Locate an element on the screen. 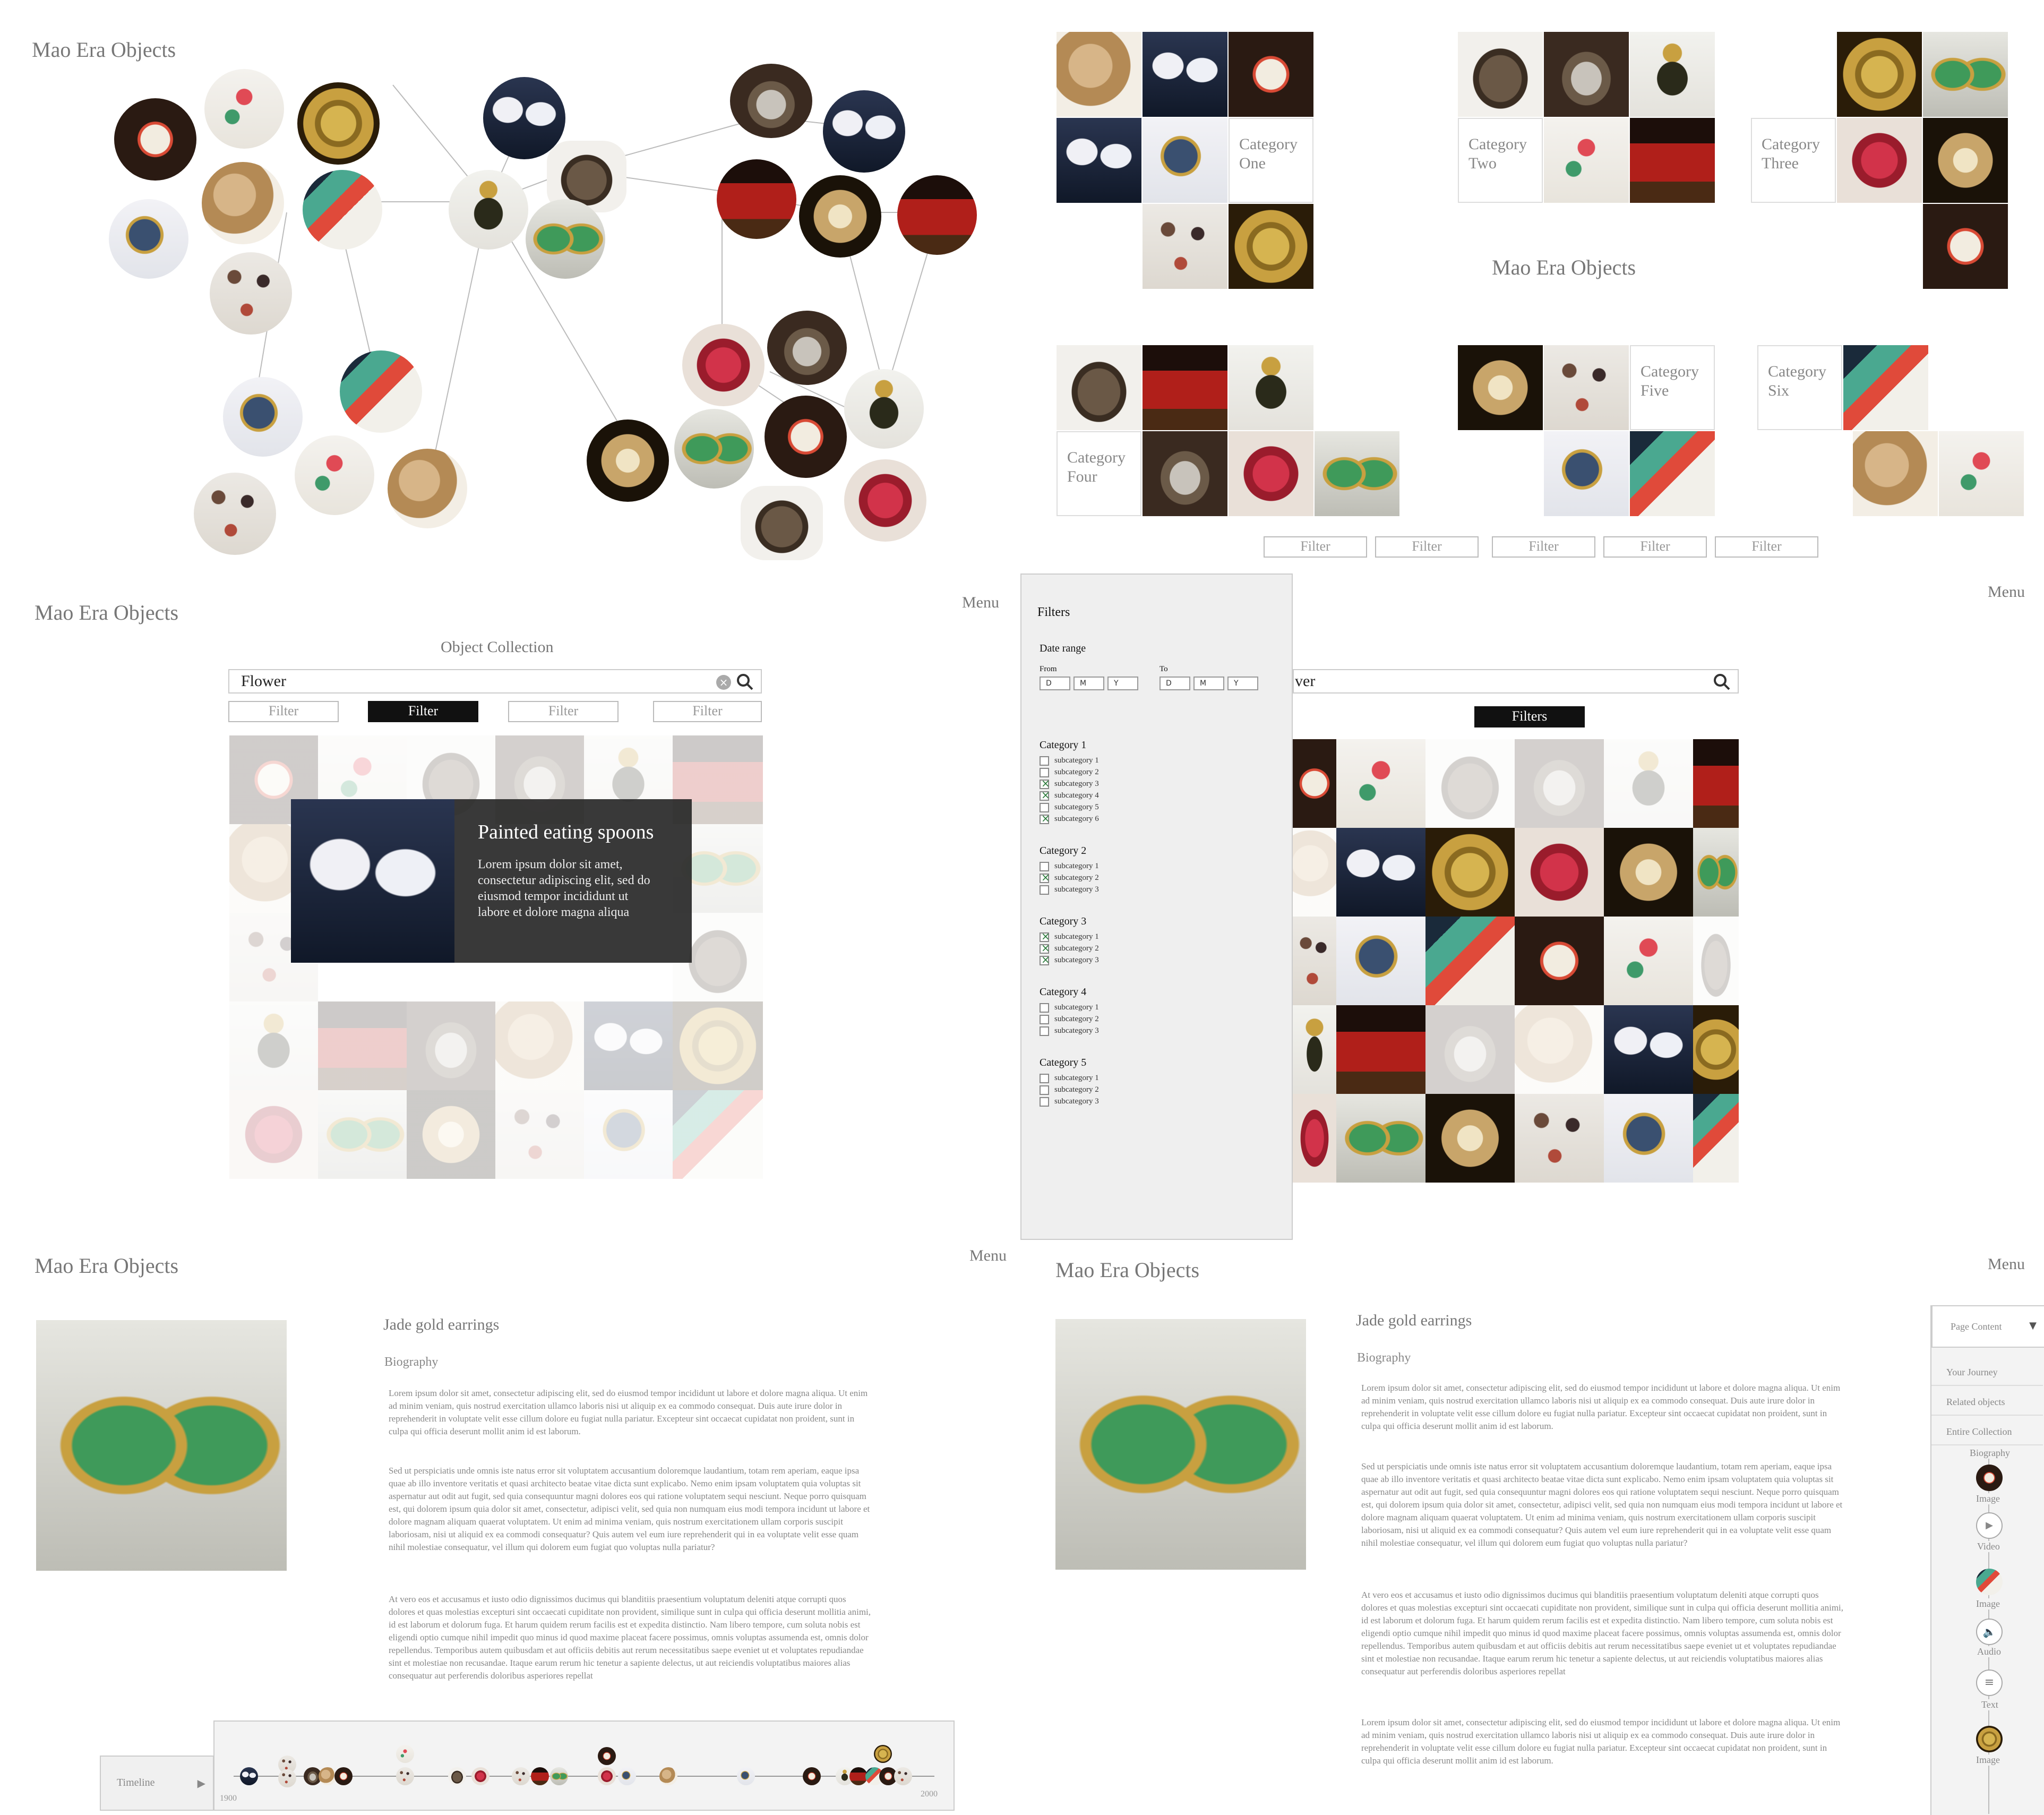 Image resolution: width=2044 pixels, height=1815 pixels. search-input: ver is located at coordinates (1305, 681).